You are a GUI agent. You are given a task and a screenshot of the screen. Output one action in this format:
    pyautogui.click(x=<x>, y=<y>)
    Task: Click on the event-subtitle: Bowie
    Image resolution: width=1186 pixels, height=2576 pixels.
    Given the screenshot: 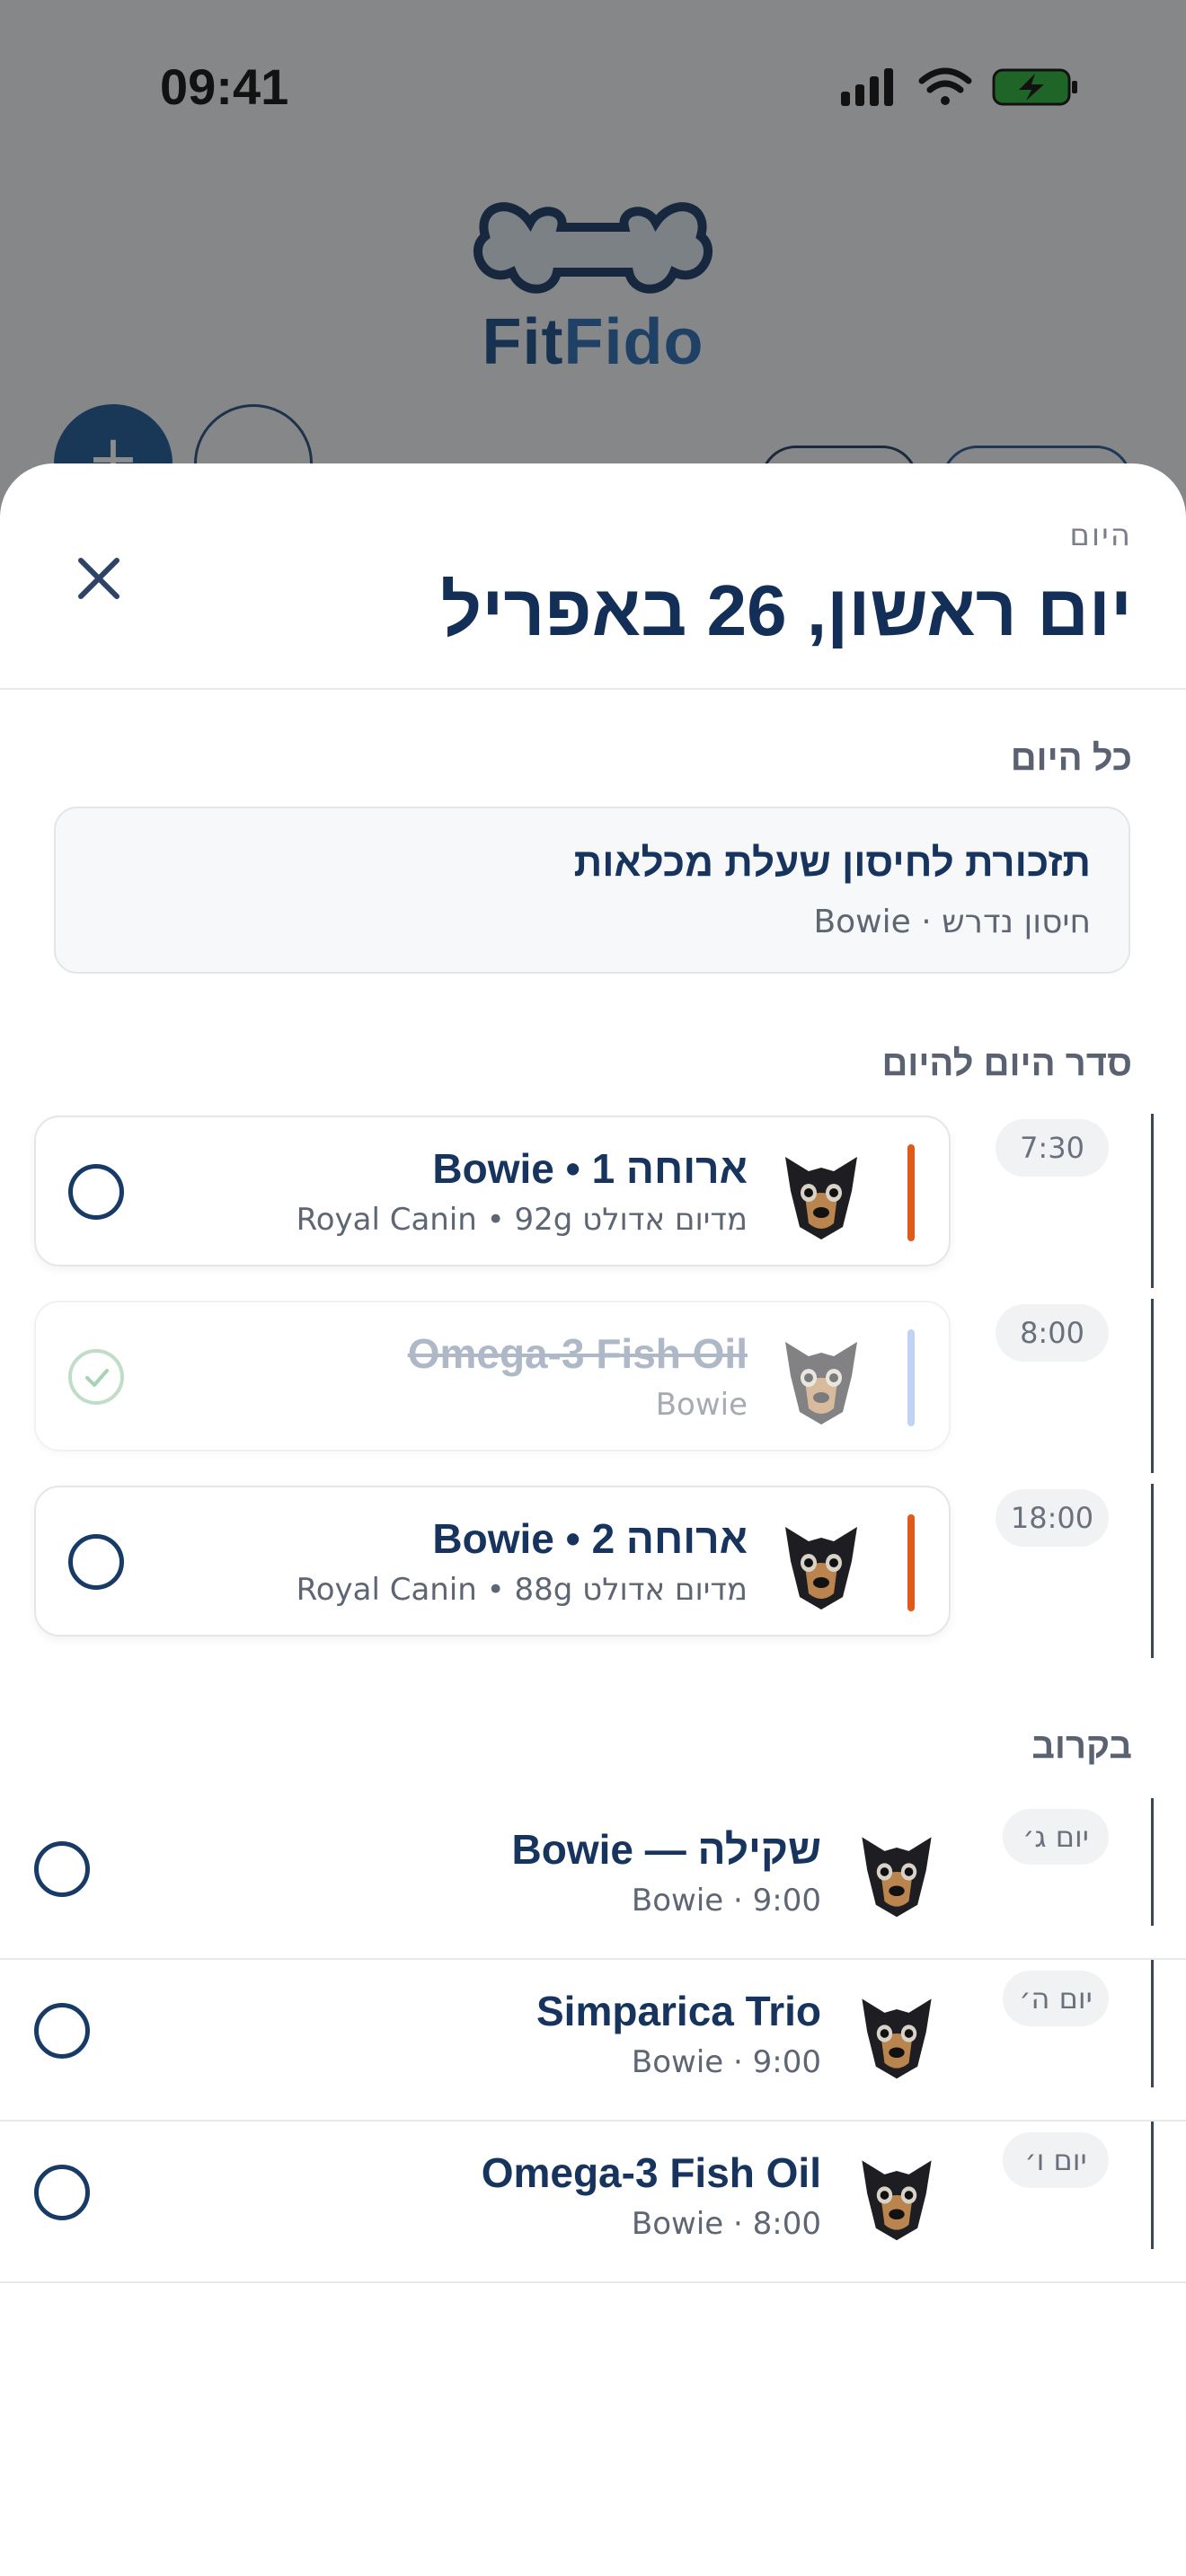 What is the action you would take?
    pyautogui.click(x=701, y=1405)
    